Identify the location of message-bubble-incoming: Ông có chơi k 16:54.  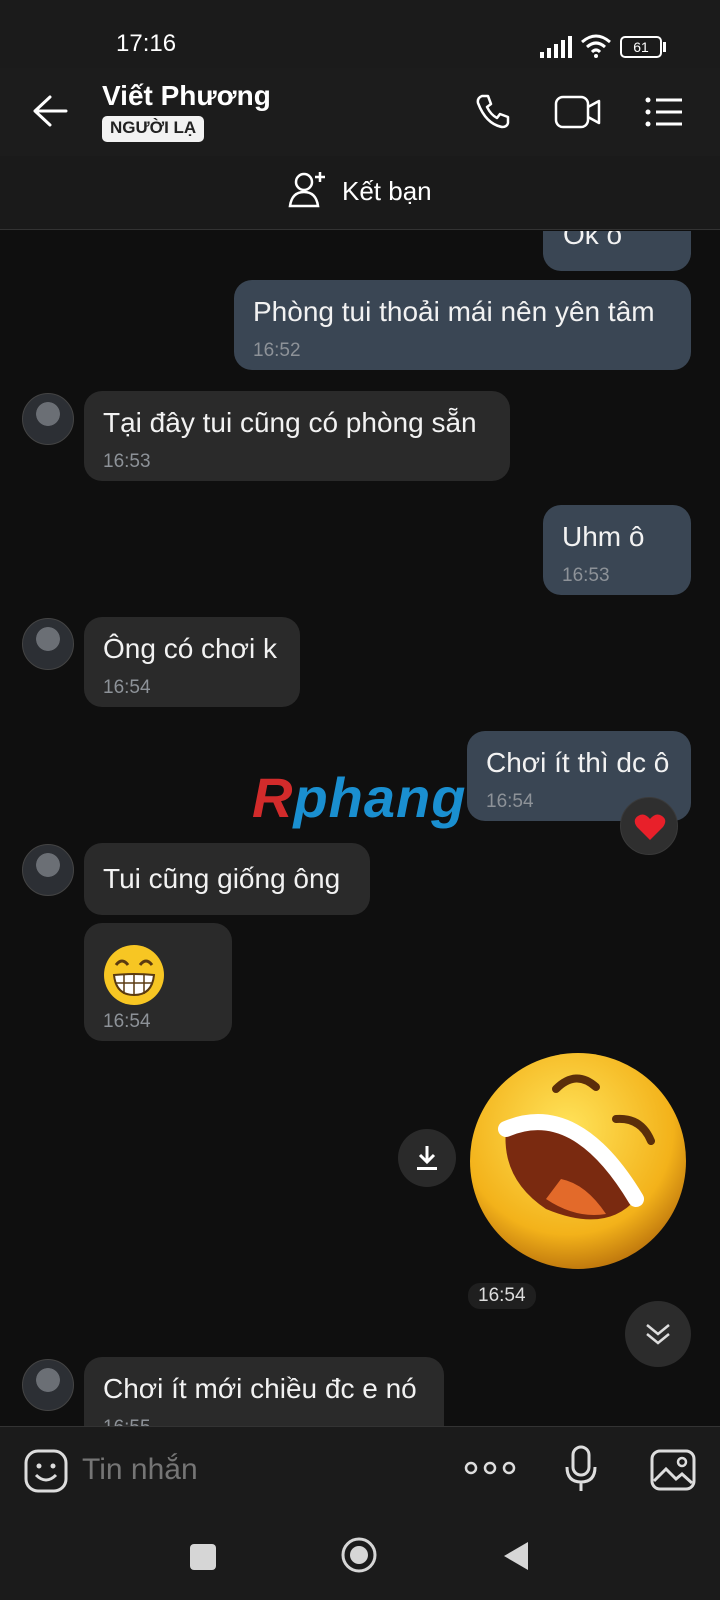
(192, 662).